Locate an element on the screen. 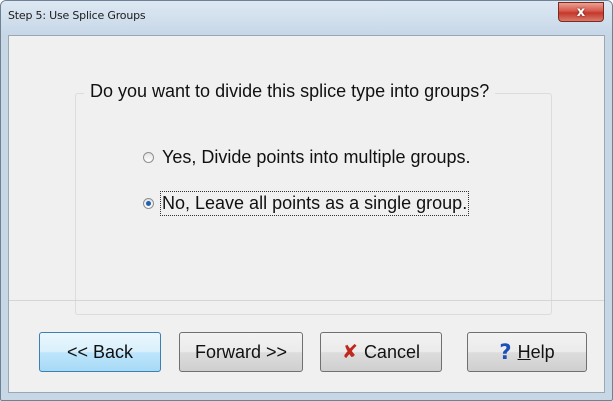 Image resolution: width=613 pixels, height=401 pixels. cancel-button: ✘ Cancel is located at coordinates (381, 352).